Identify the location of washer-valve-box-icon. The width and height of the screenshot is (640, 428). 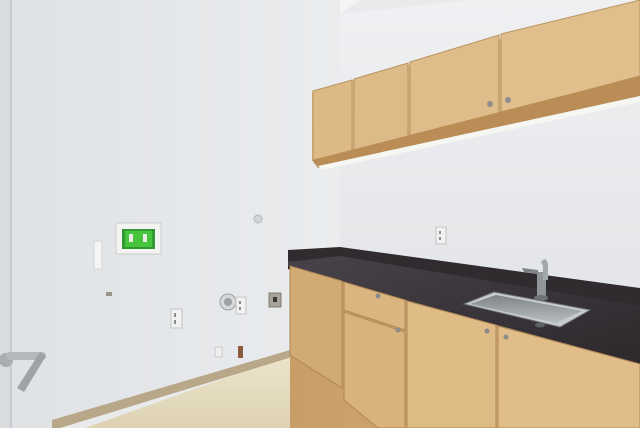
(138, 238).